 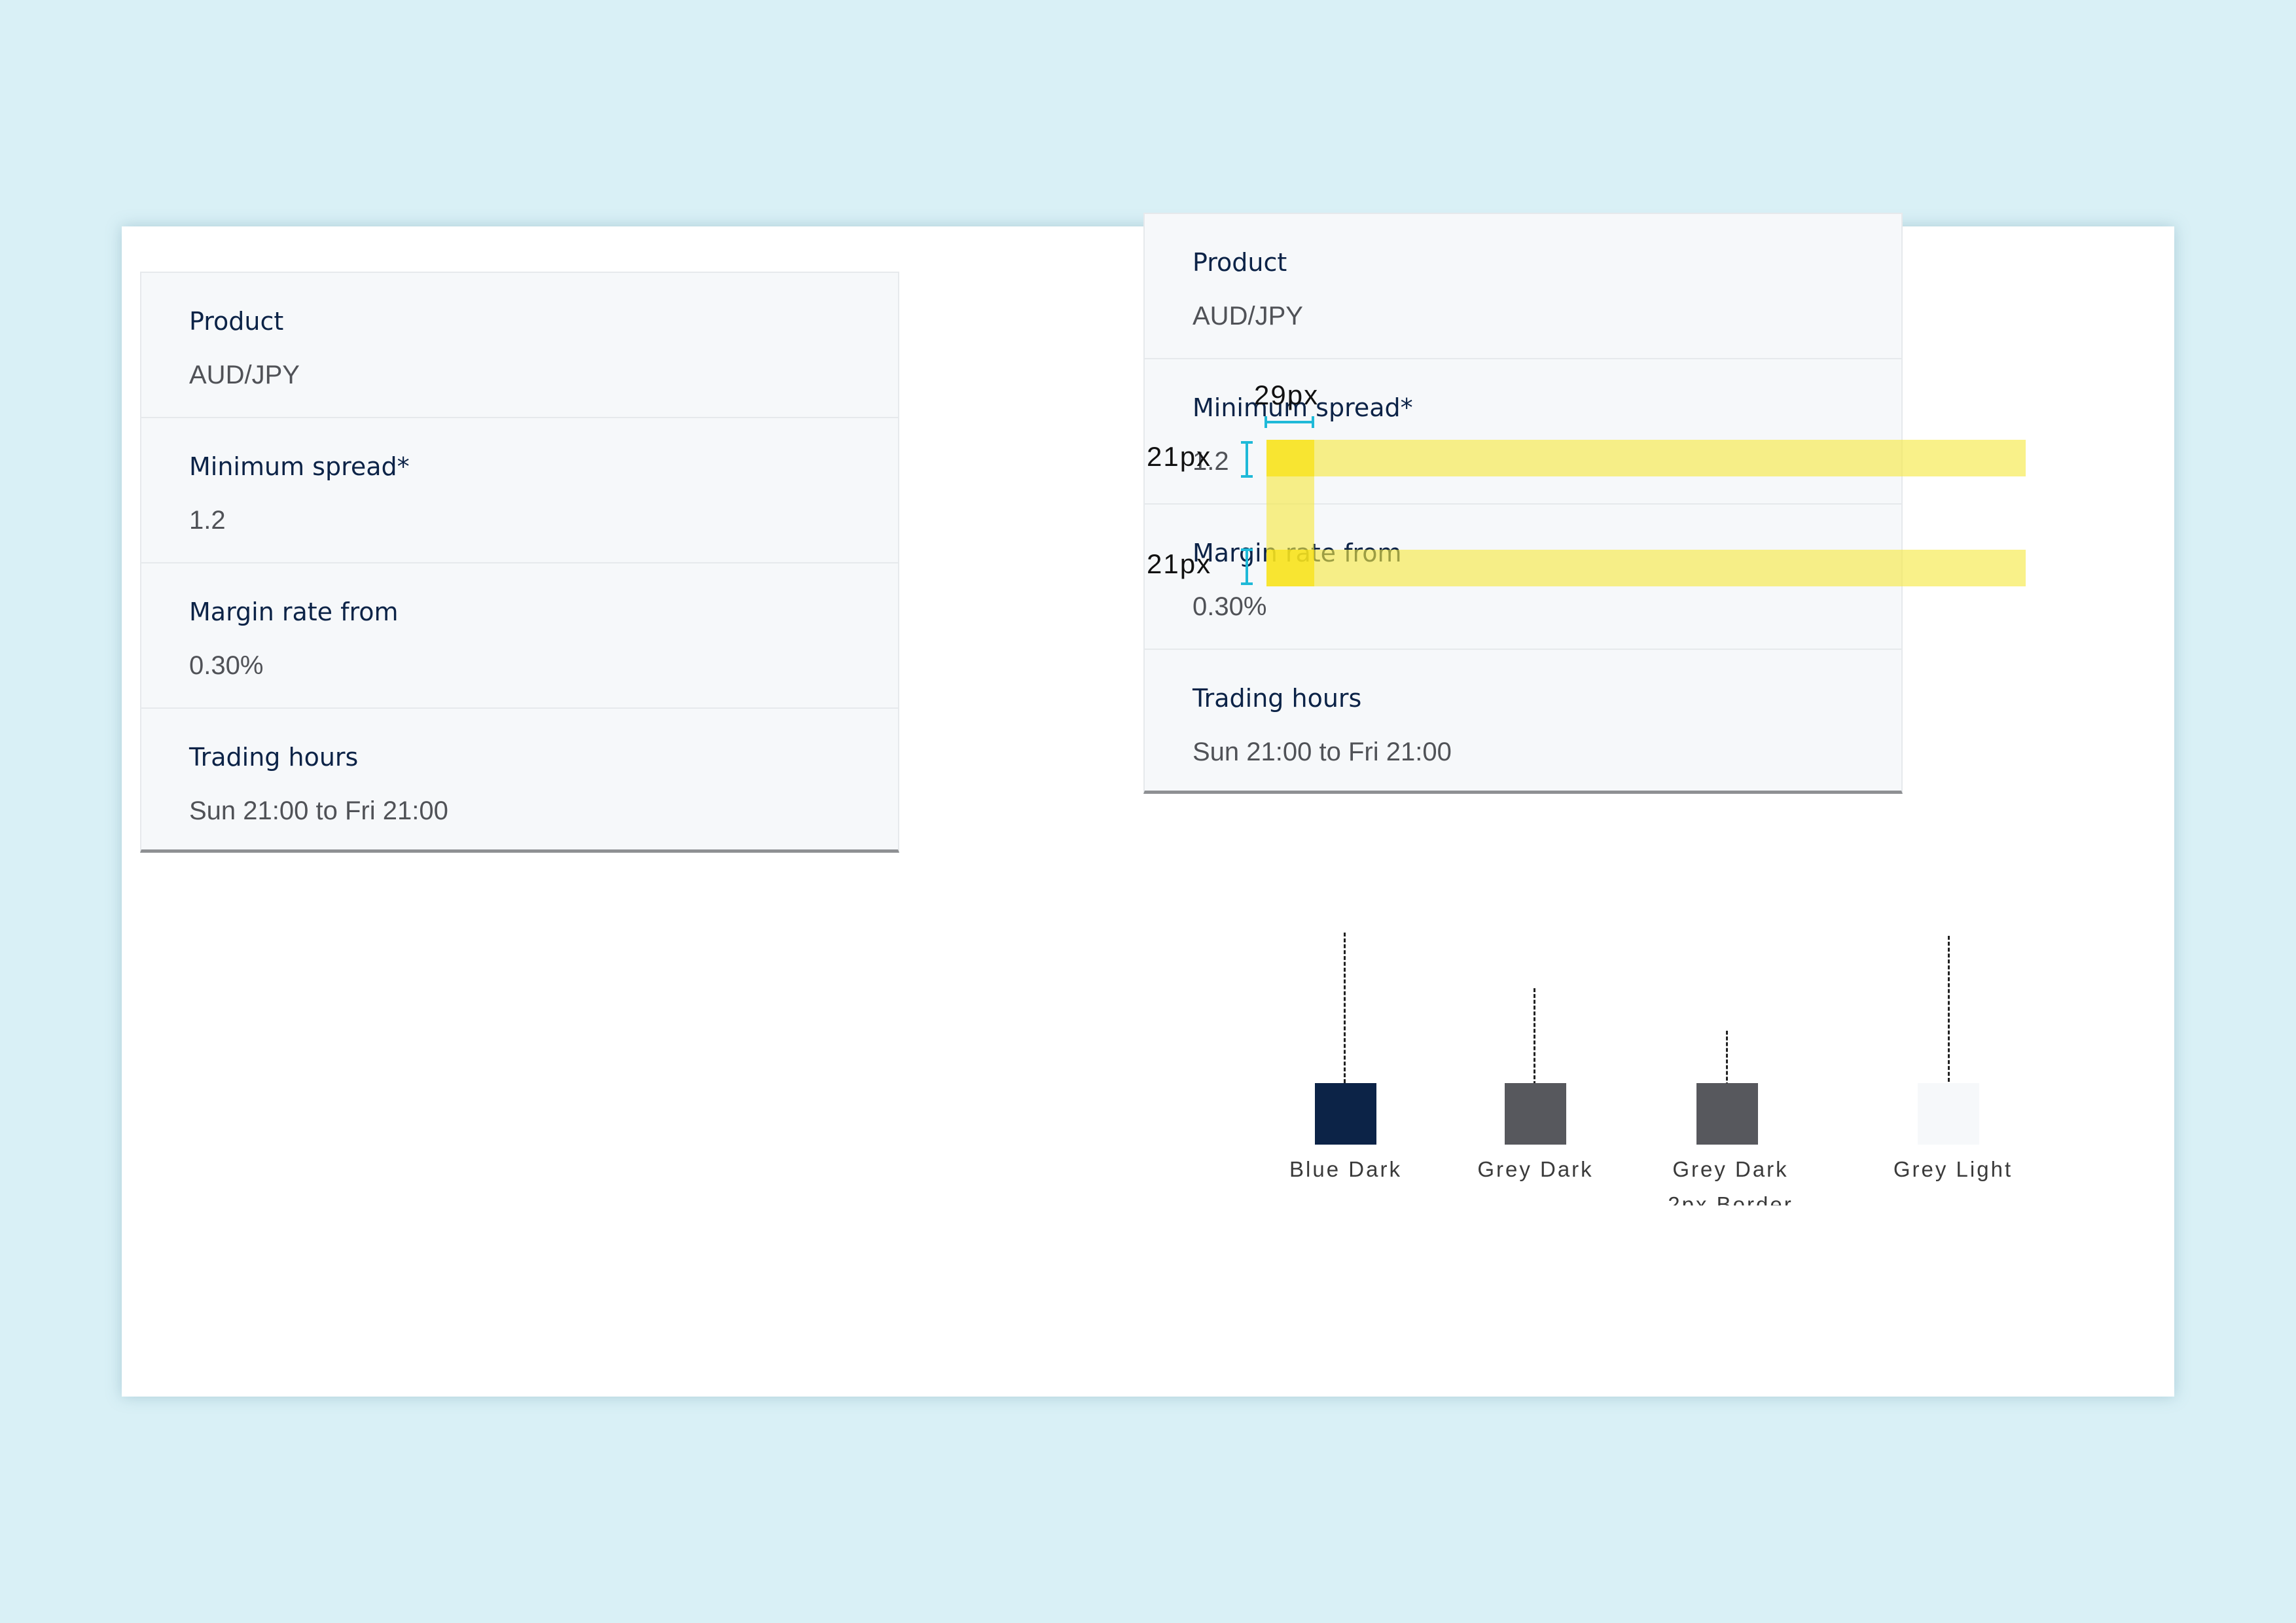 I want to click on color-swatch-grey-dark-border, so click(x=1727, y=1114).